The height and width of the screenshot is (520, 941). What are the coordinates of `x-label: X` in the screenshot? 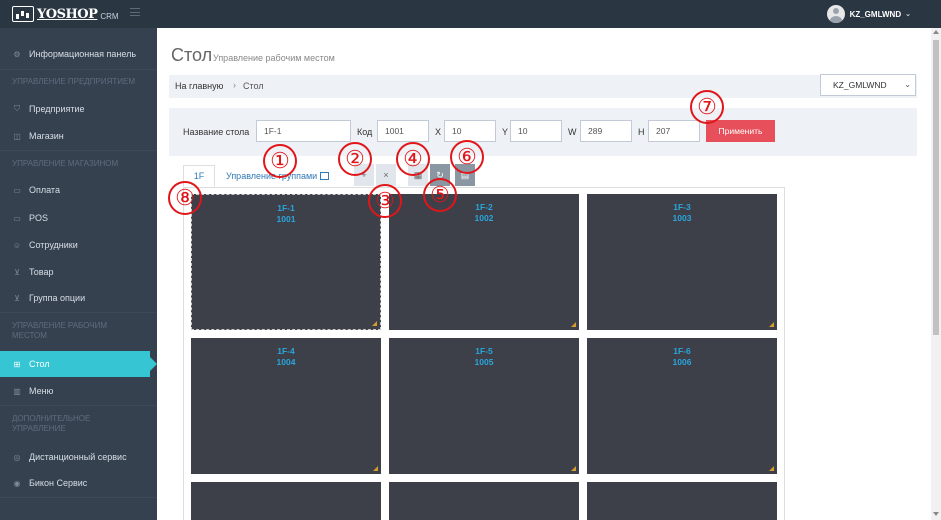 It's located at (438, 132).